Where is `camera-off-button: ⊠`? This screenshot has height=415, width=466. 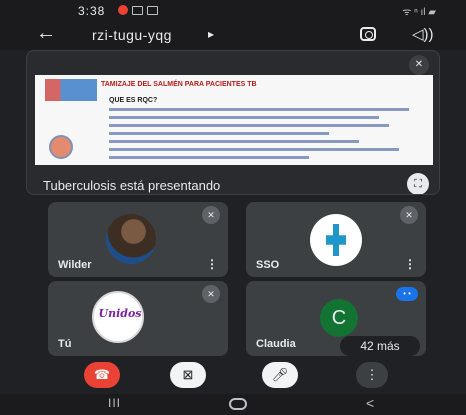 camera-off-button: ⊠ is located at coordinates (188, 375).